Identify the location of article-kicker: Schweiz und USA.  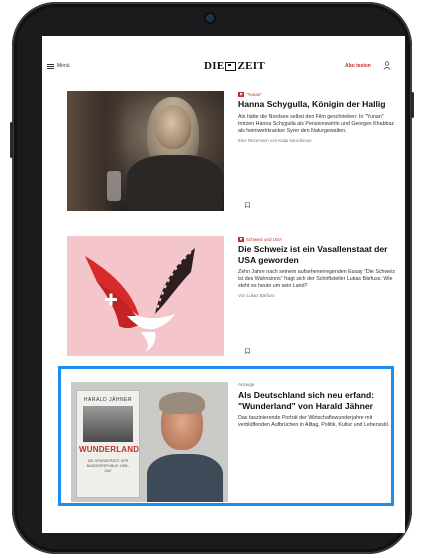
(318, 239).